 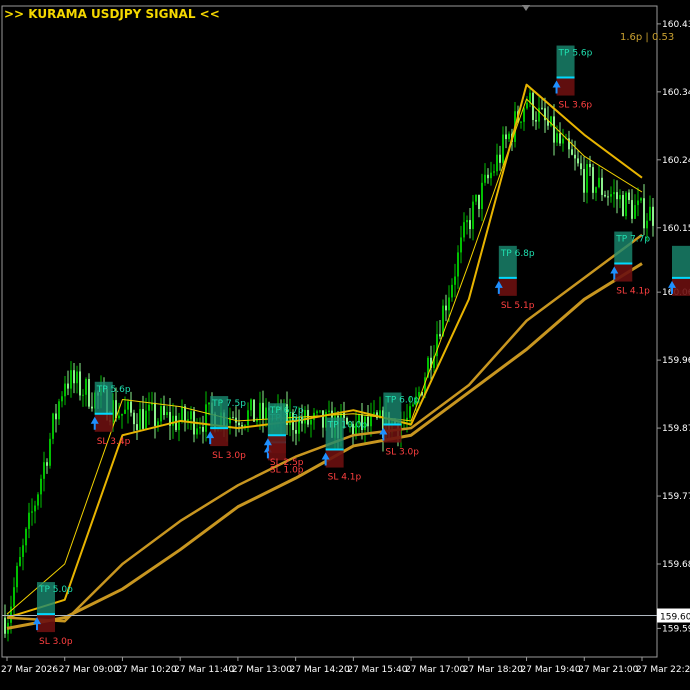 I want to click on trade-signal, so click(x=679, y=270).